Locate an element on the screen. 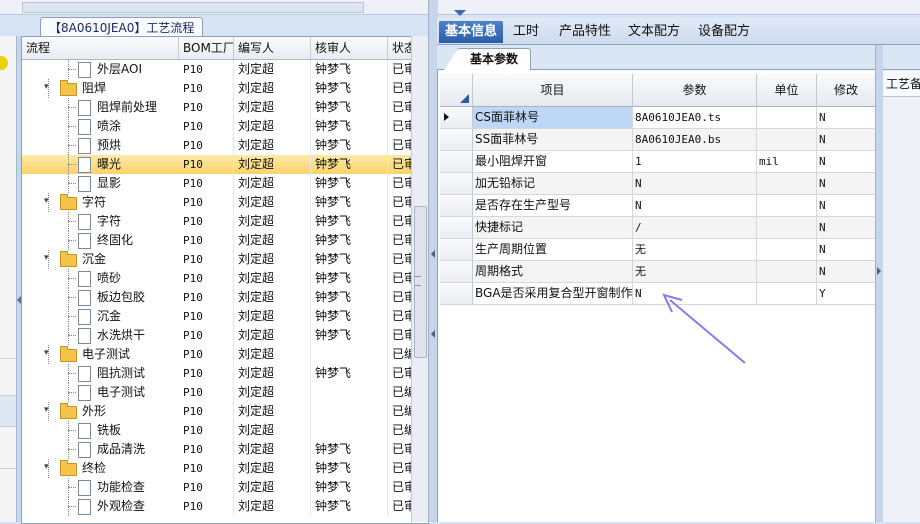 This screenshot has width=920, height=524. col-header-flow: 流程 is located at coordinates (100, 48).